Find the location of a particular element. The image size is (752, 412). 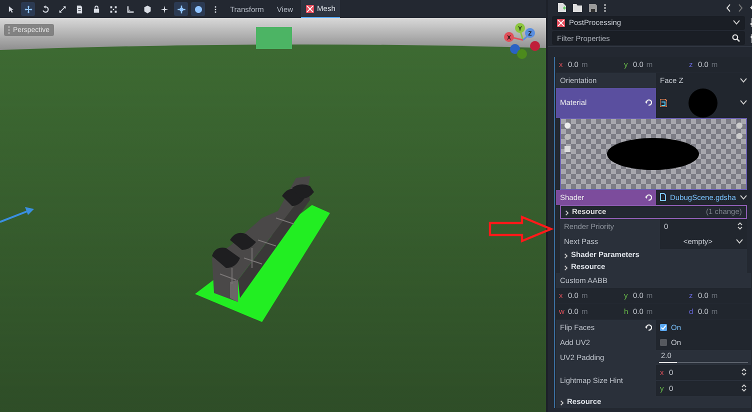

rotate-icon is located at coordinates (45, 9).